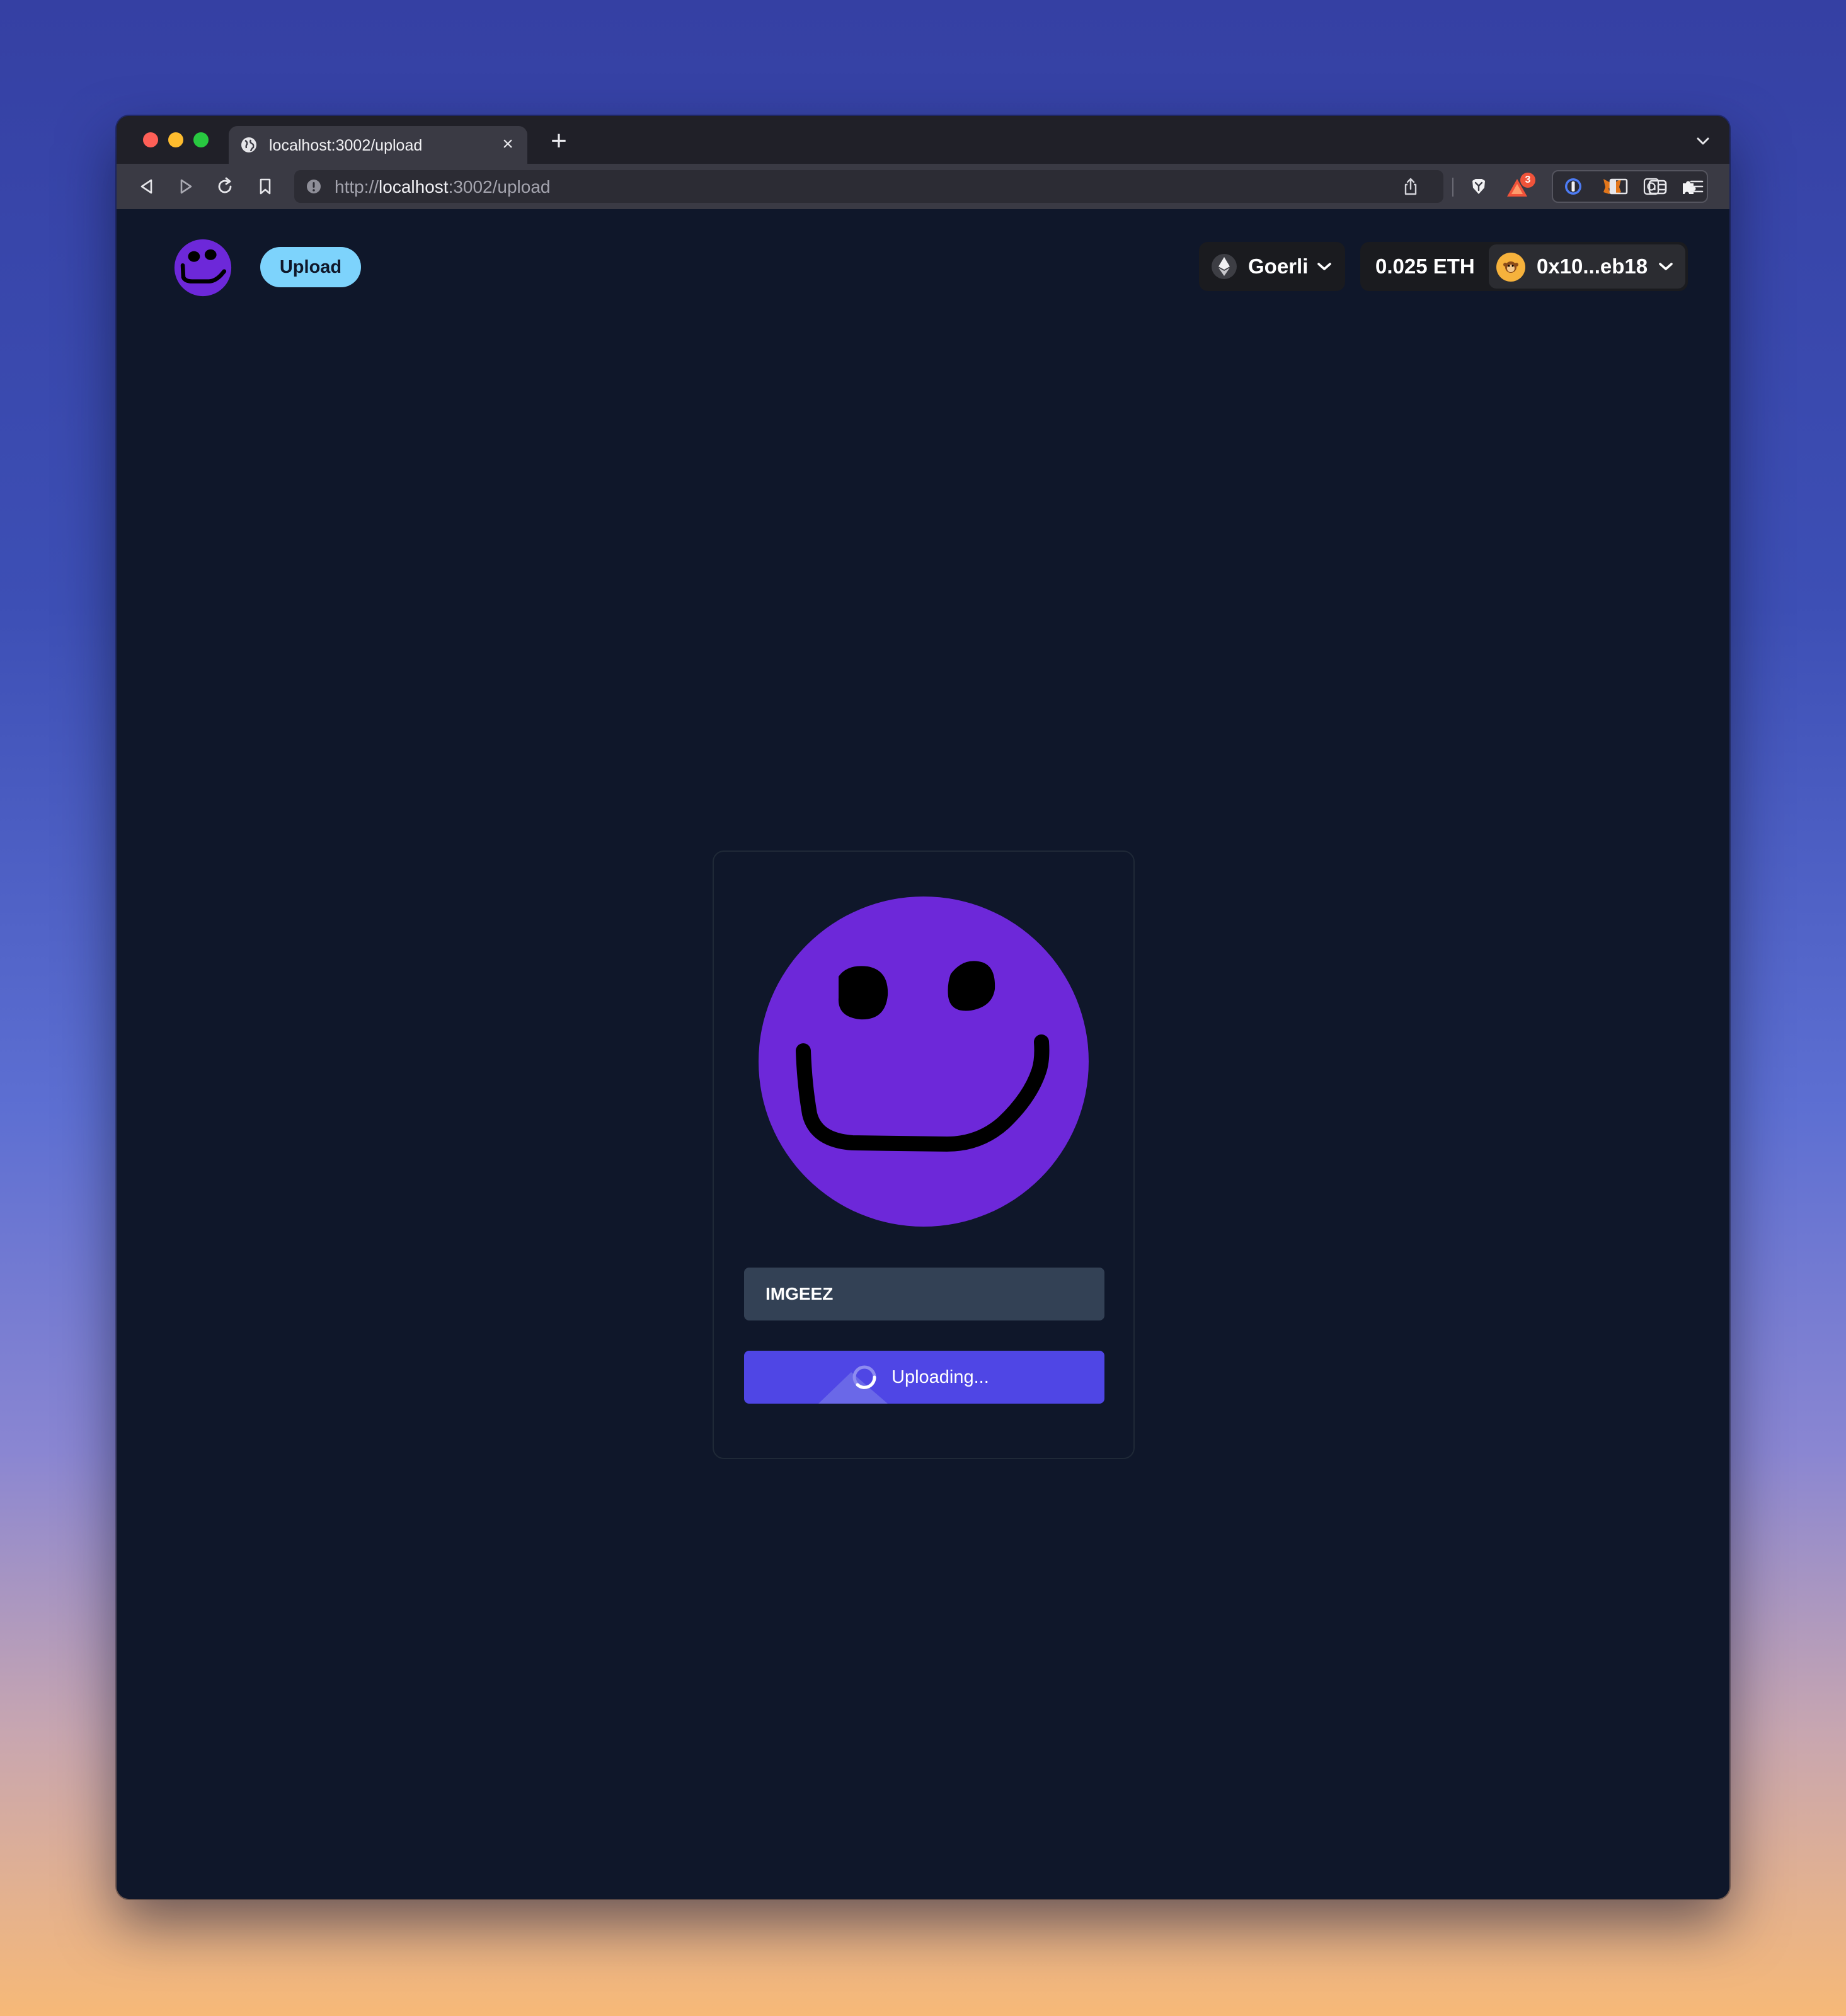 The image size is (1846, 2016). I want to click on wallet-icon, so click(1658, 186).